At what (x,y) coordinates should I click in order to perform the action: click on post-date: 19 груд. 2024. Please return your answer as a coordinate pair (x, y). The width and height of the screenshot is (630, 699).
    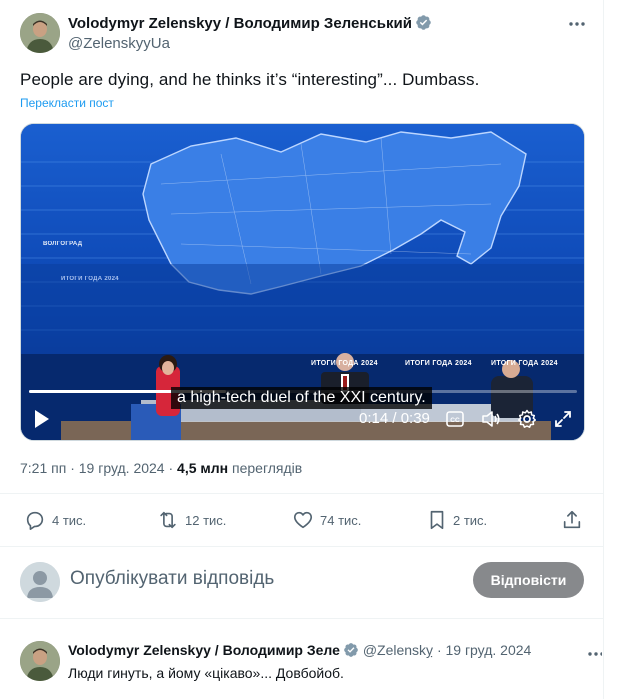
    Looking at the image, I should click on (122, 468).